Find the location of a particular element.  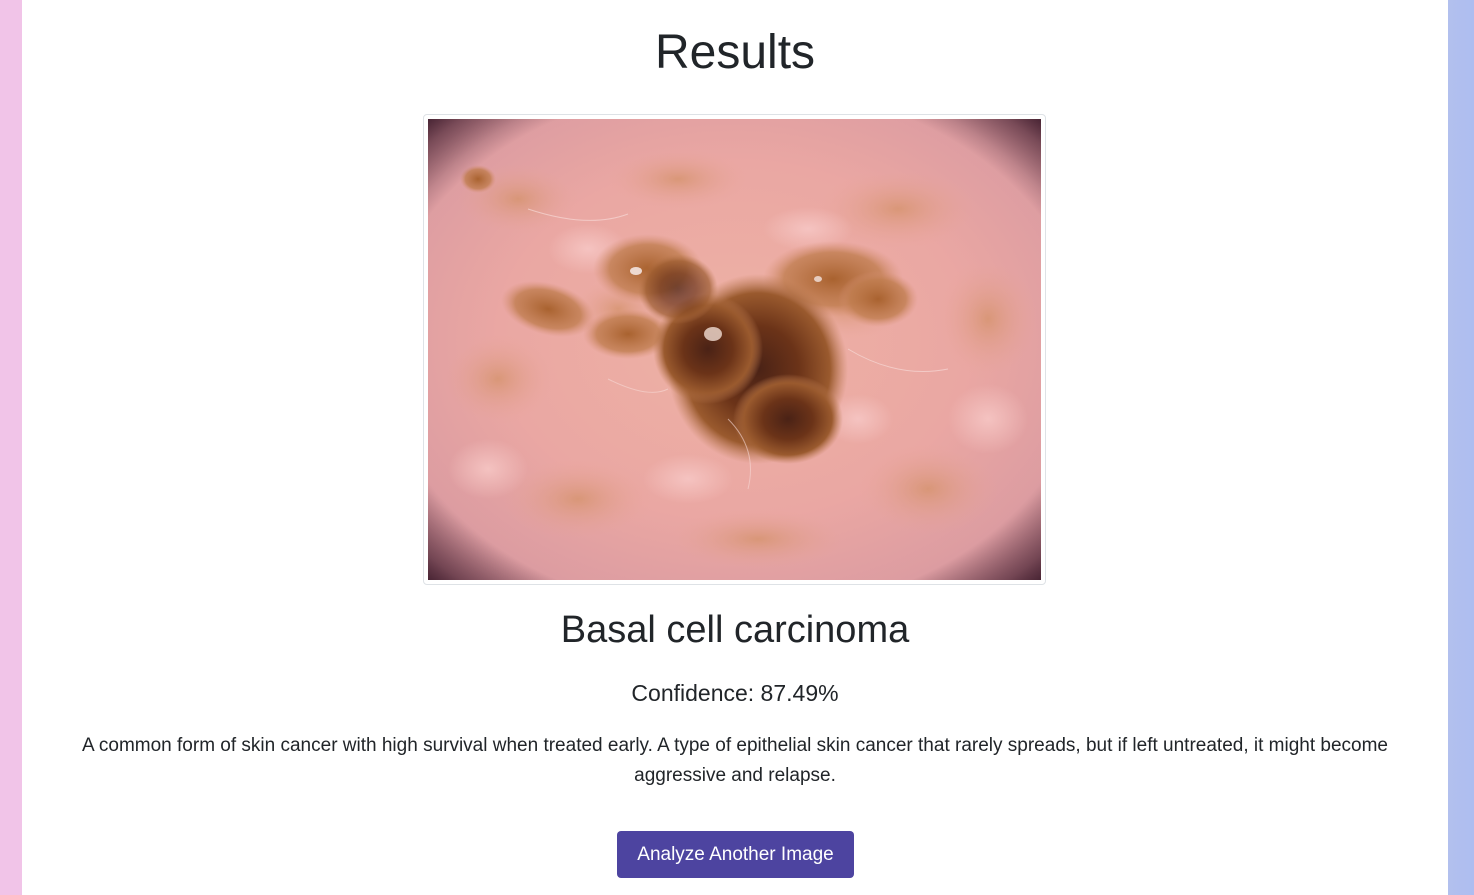

confidence-score: Confidence: 87.49% is located at coordinates (735, 693).